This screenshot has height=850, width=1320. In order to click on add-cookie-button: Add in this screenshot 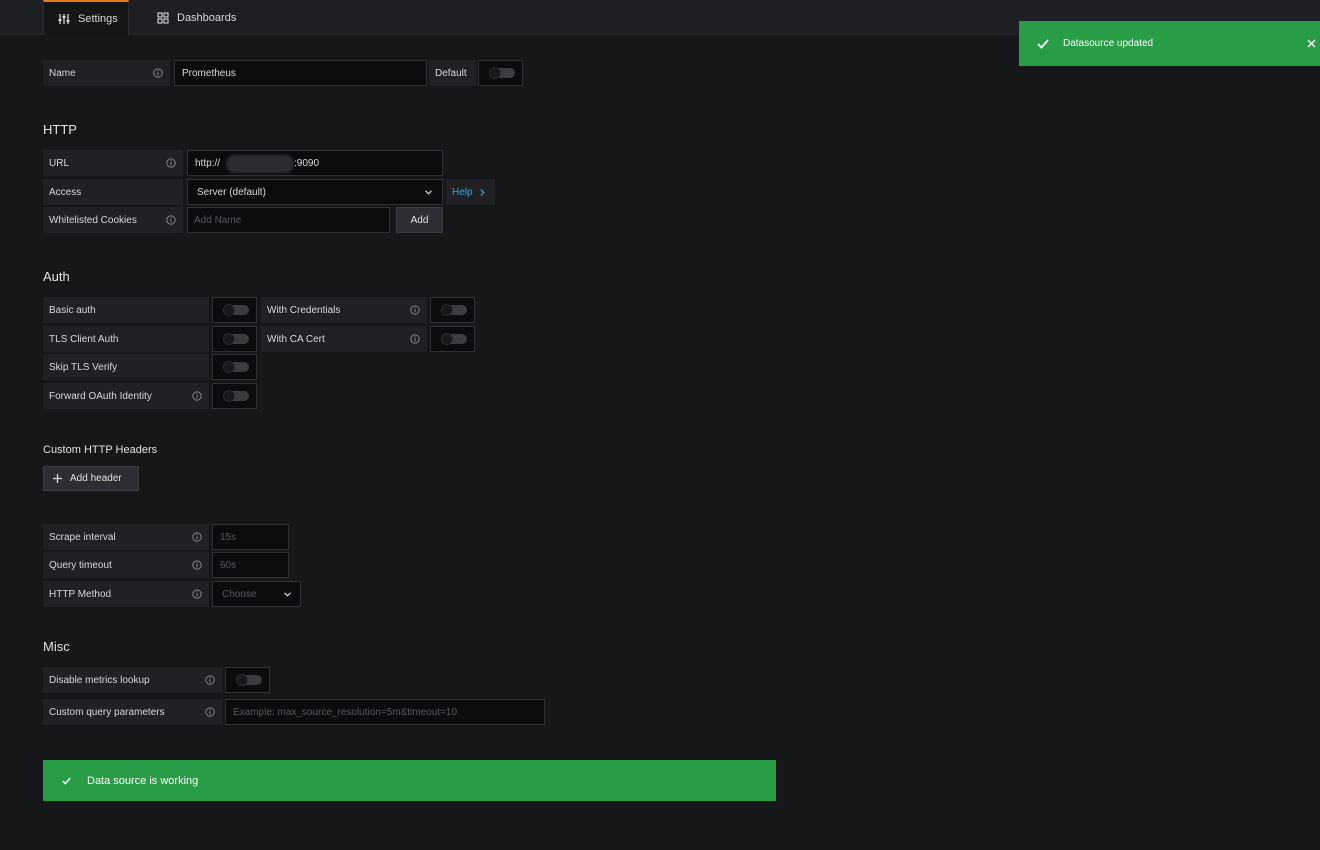, I will do `click(419, 220)`.